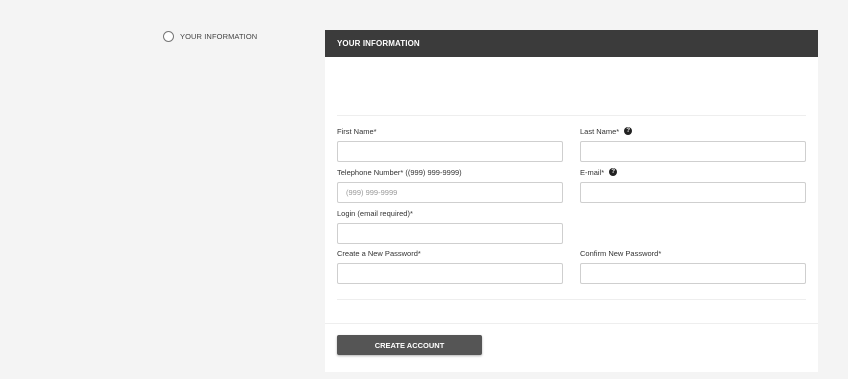  I want to click on login-label: Login (email required)*, so click(375, 213).